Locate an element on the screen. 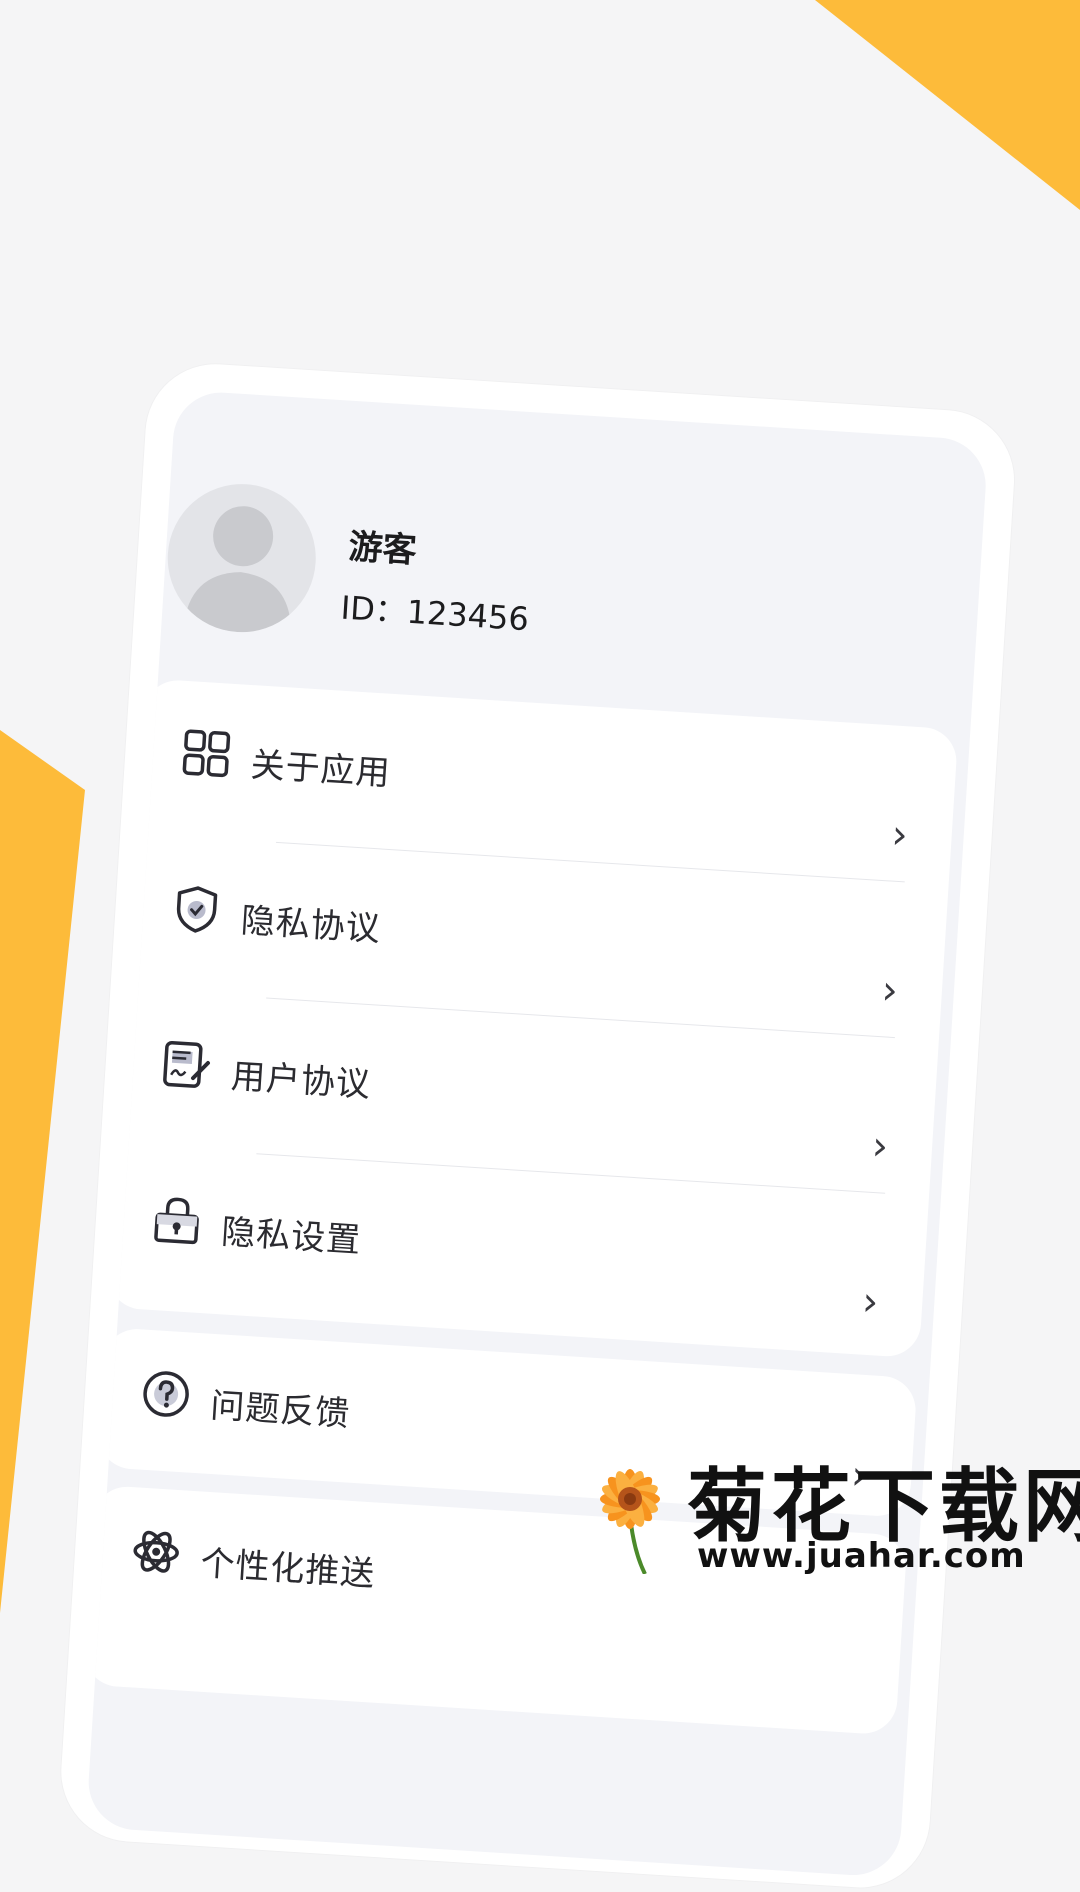 This screenshot has height=1892, width=1080. avatar is located at coordinates (242, 558).